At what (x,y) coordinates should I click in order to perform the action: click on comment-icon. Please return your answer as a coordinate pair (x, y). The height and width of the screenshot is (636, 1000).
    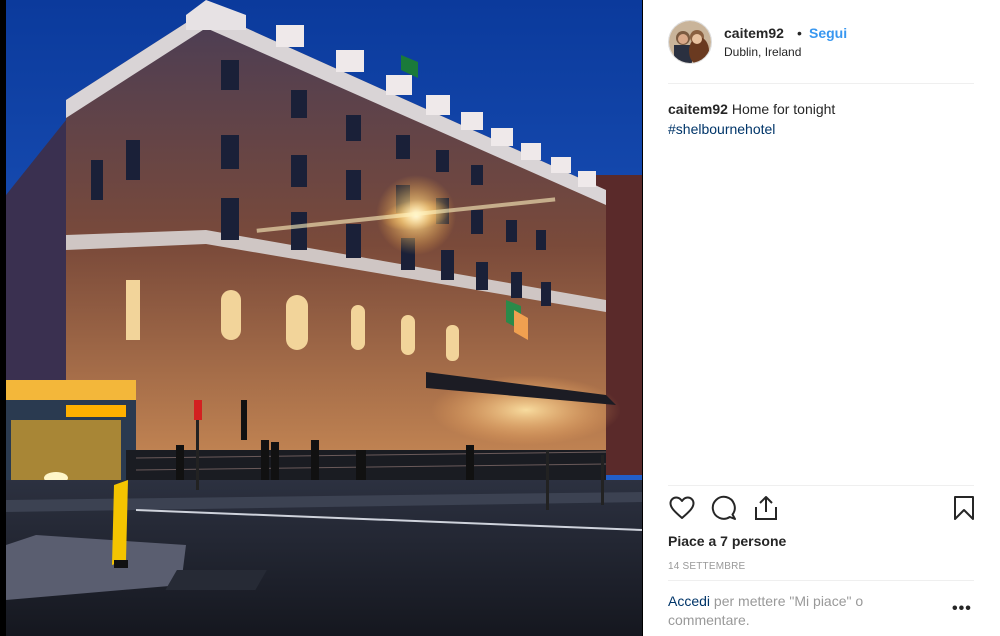
    Looking at the image, I should click on (723, 507).